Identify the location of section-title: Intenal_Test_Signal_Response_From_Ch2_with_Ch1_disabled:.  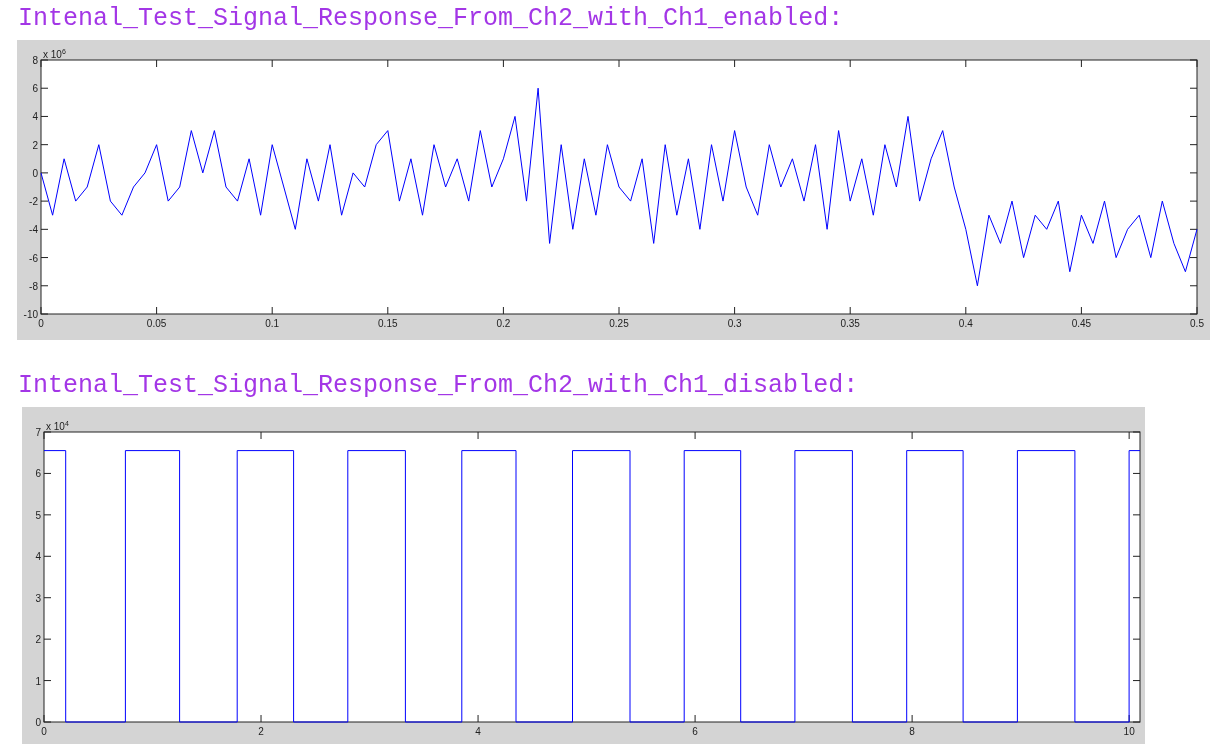
(438, 386).